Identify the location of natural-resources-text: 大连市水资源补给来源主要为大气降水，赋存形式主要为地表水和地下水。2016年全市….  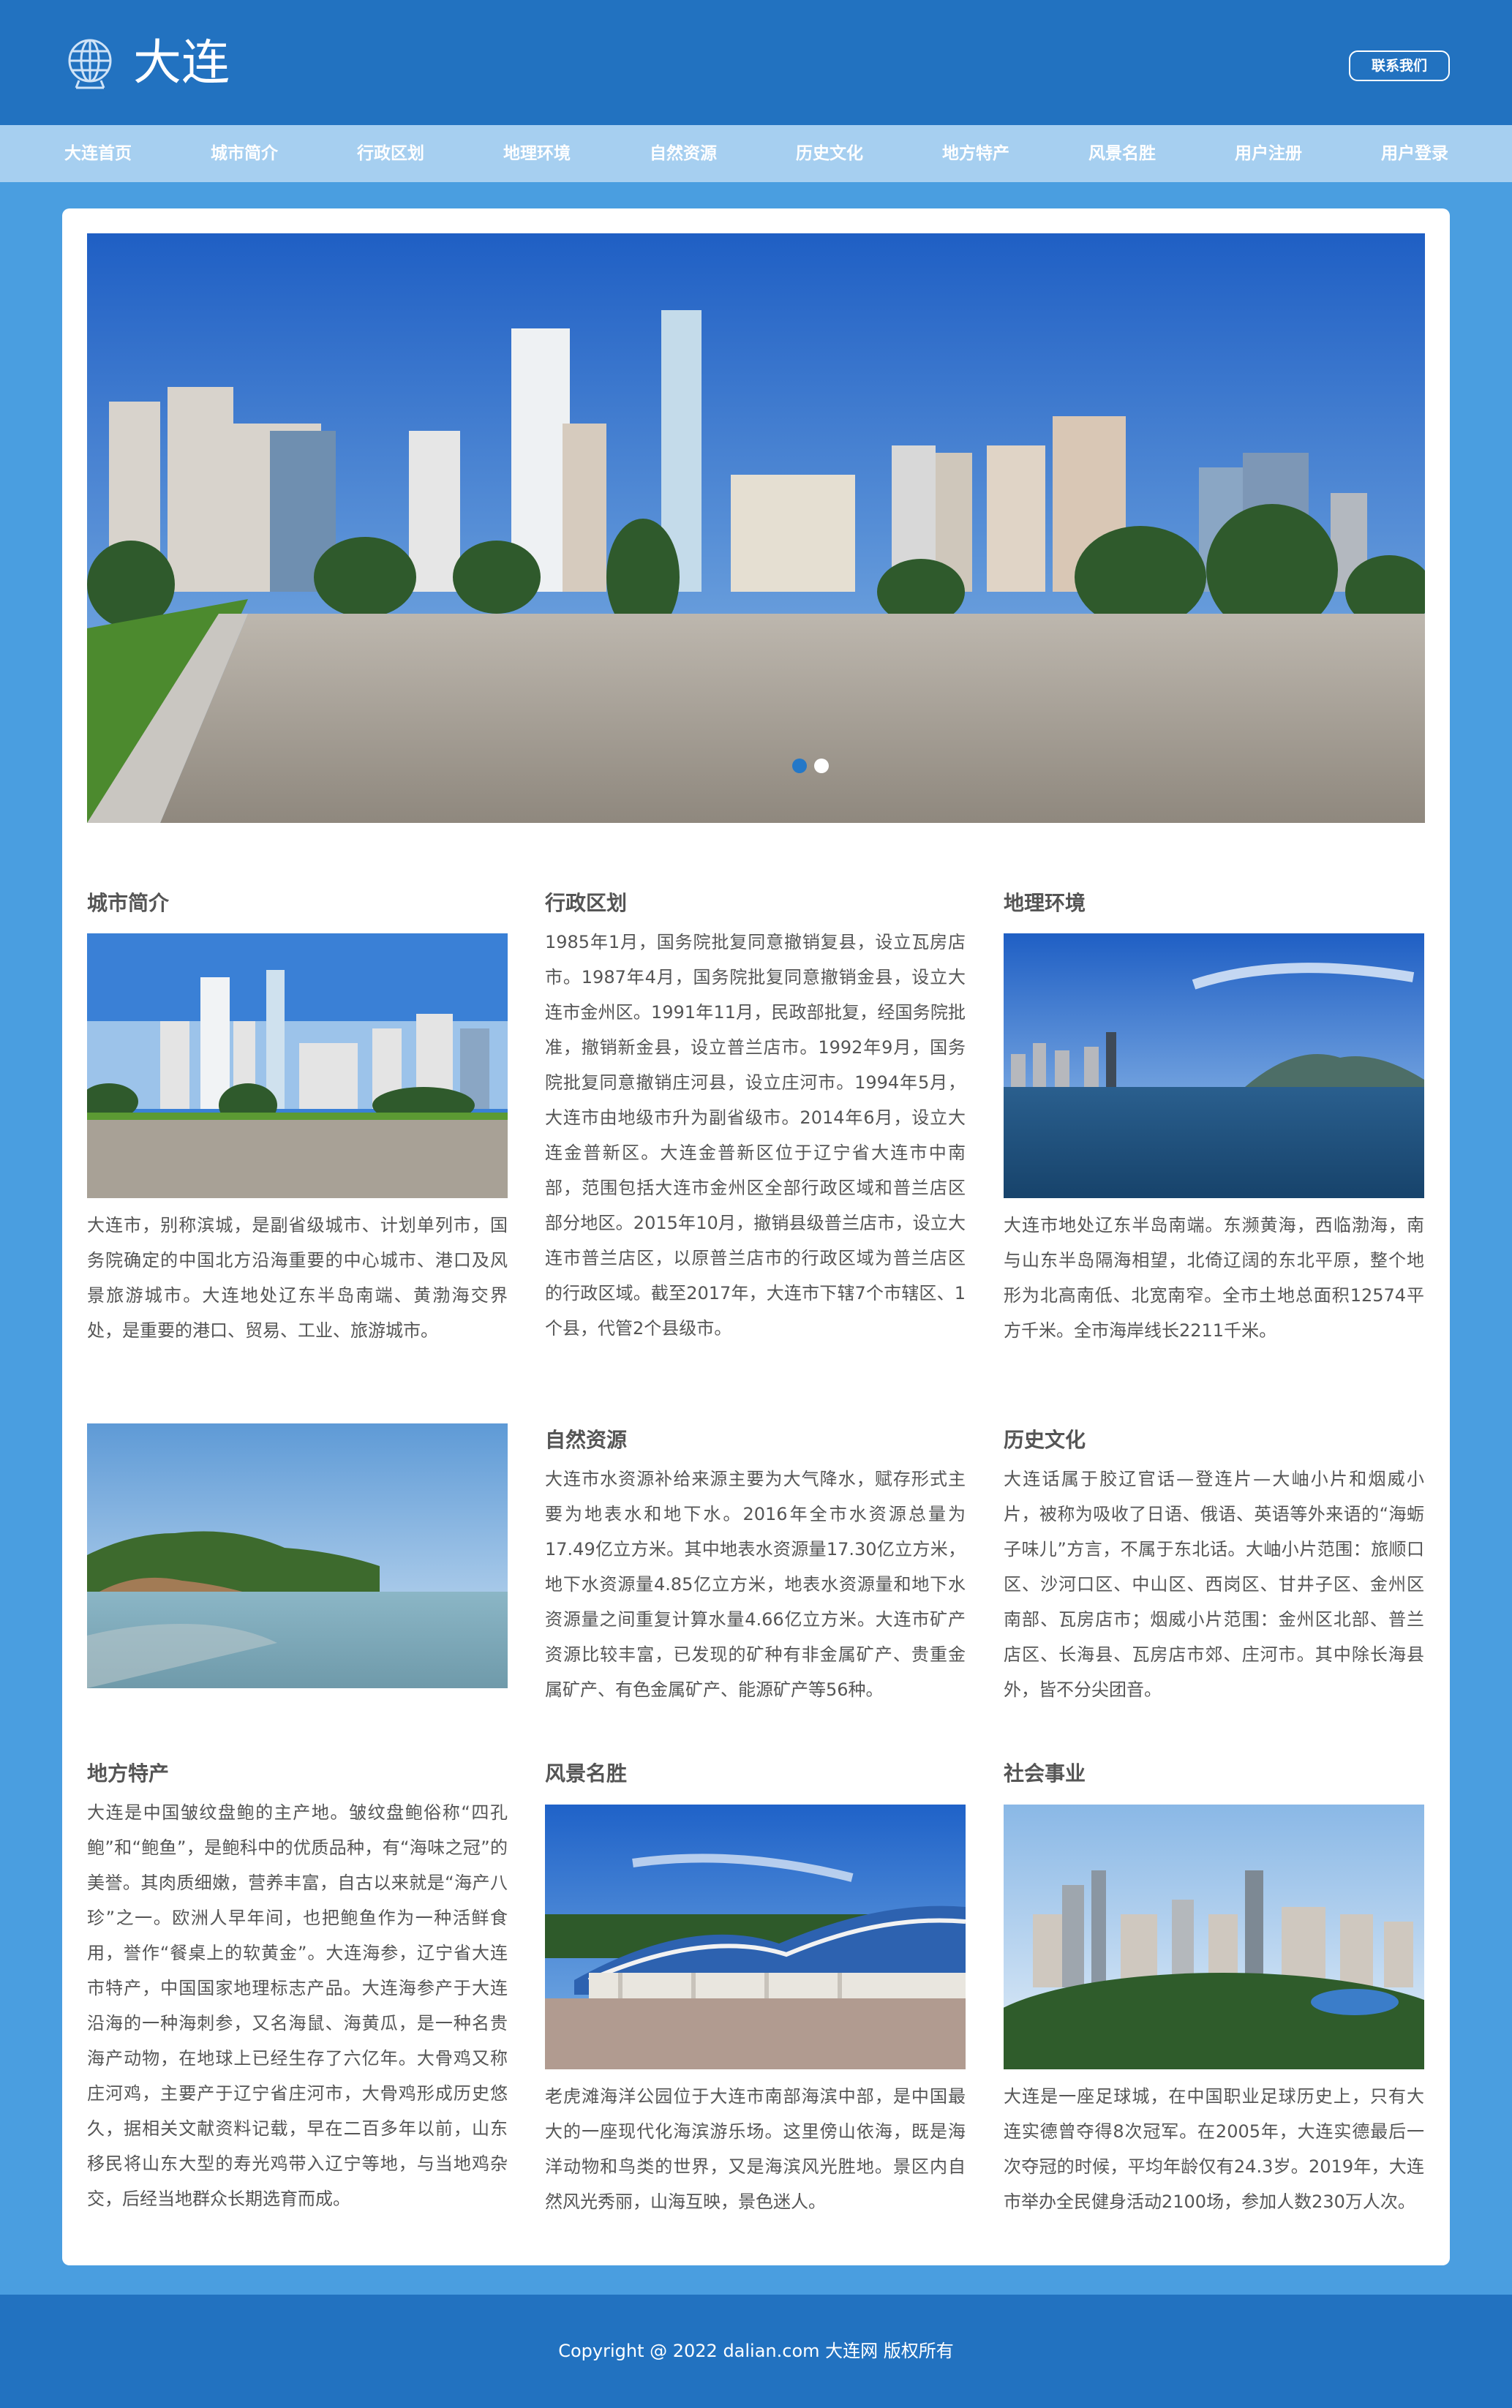
(755, 1585).